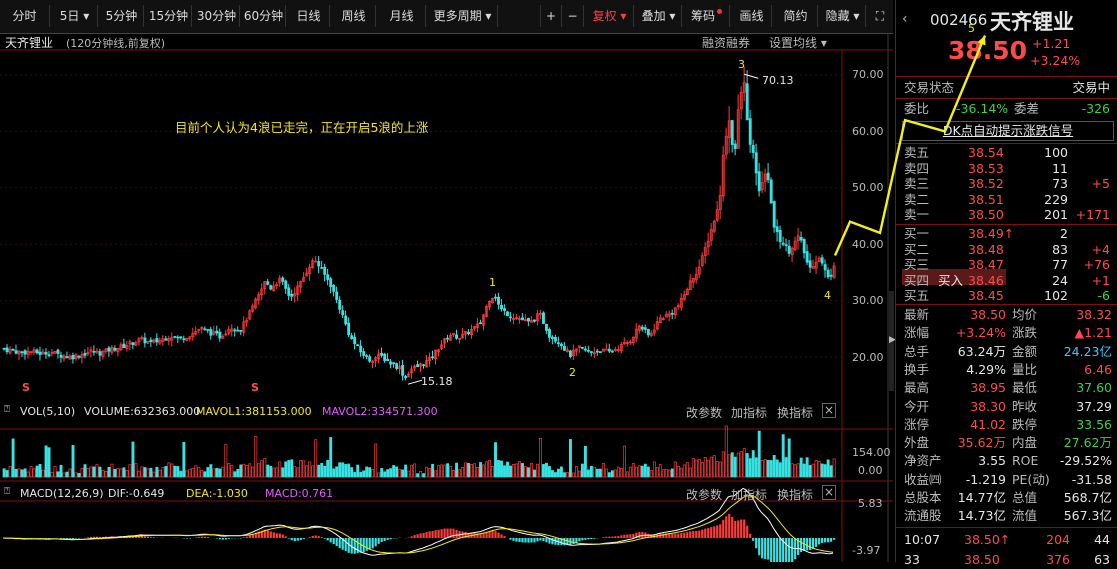  I want to click on simple-button: 简约, so click(796, 16).